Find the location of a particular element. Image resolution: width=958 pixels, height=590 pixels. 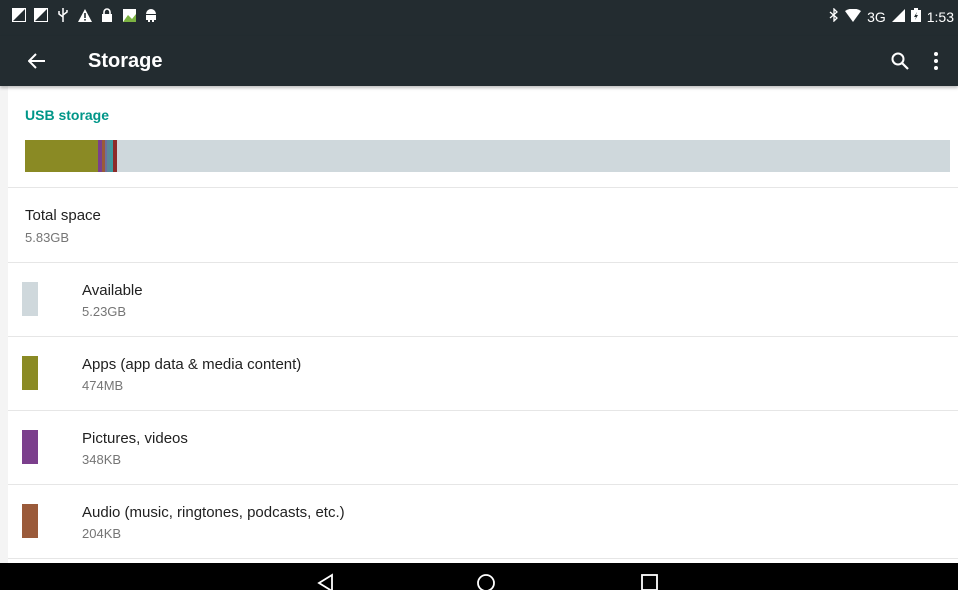

wifi-icon is located at coordinates (853, 16).